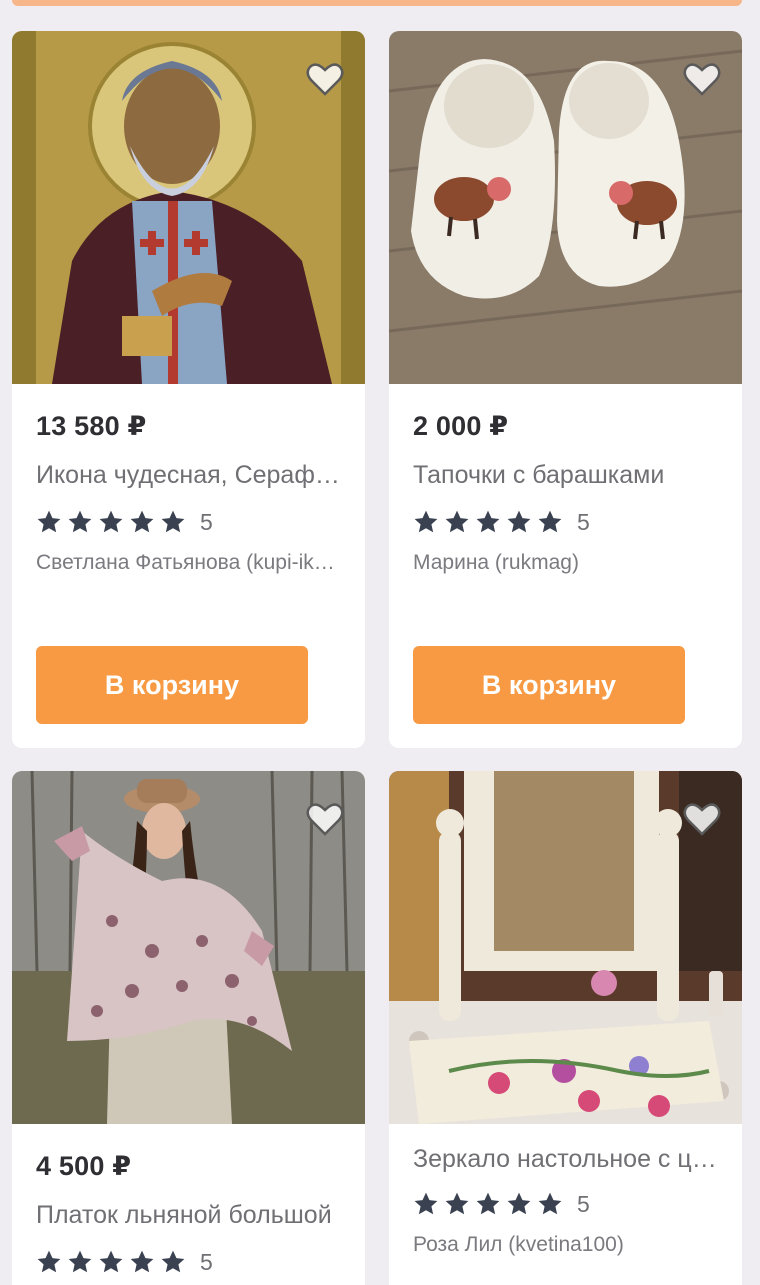 This screenshot has width=760, height=1285. Describe the element at coordinates (377, 3) in the screenshot. I see `previous-item-edge` at that location.